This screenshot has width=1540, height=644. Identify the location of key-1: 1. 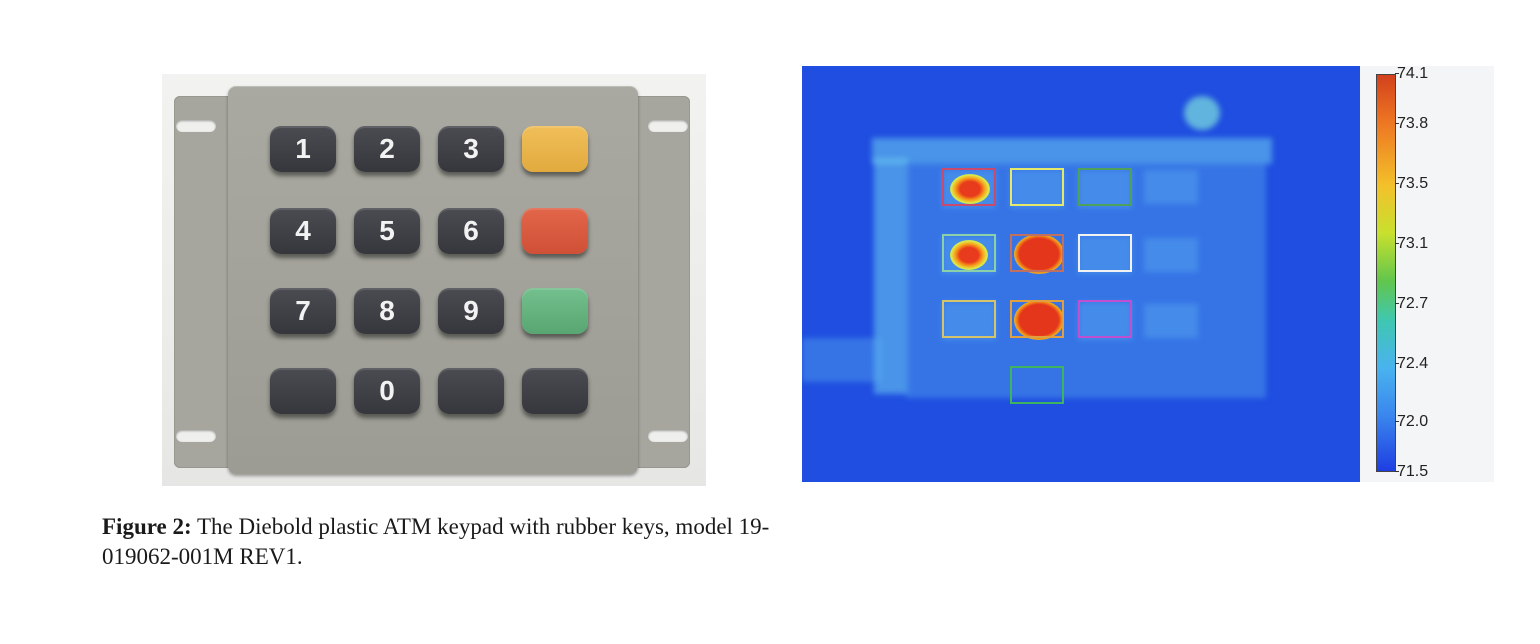
(303, 149).